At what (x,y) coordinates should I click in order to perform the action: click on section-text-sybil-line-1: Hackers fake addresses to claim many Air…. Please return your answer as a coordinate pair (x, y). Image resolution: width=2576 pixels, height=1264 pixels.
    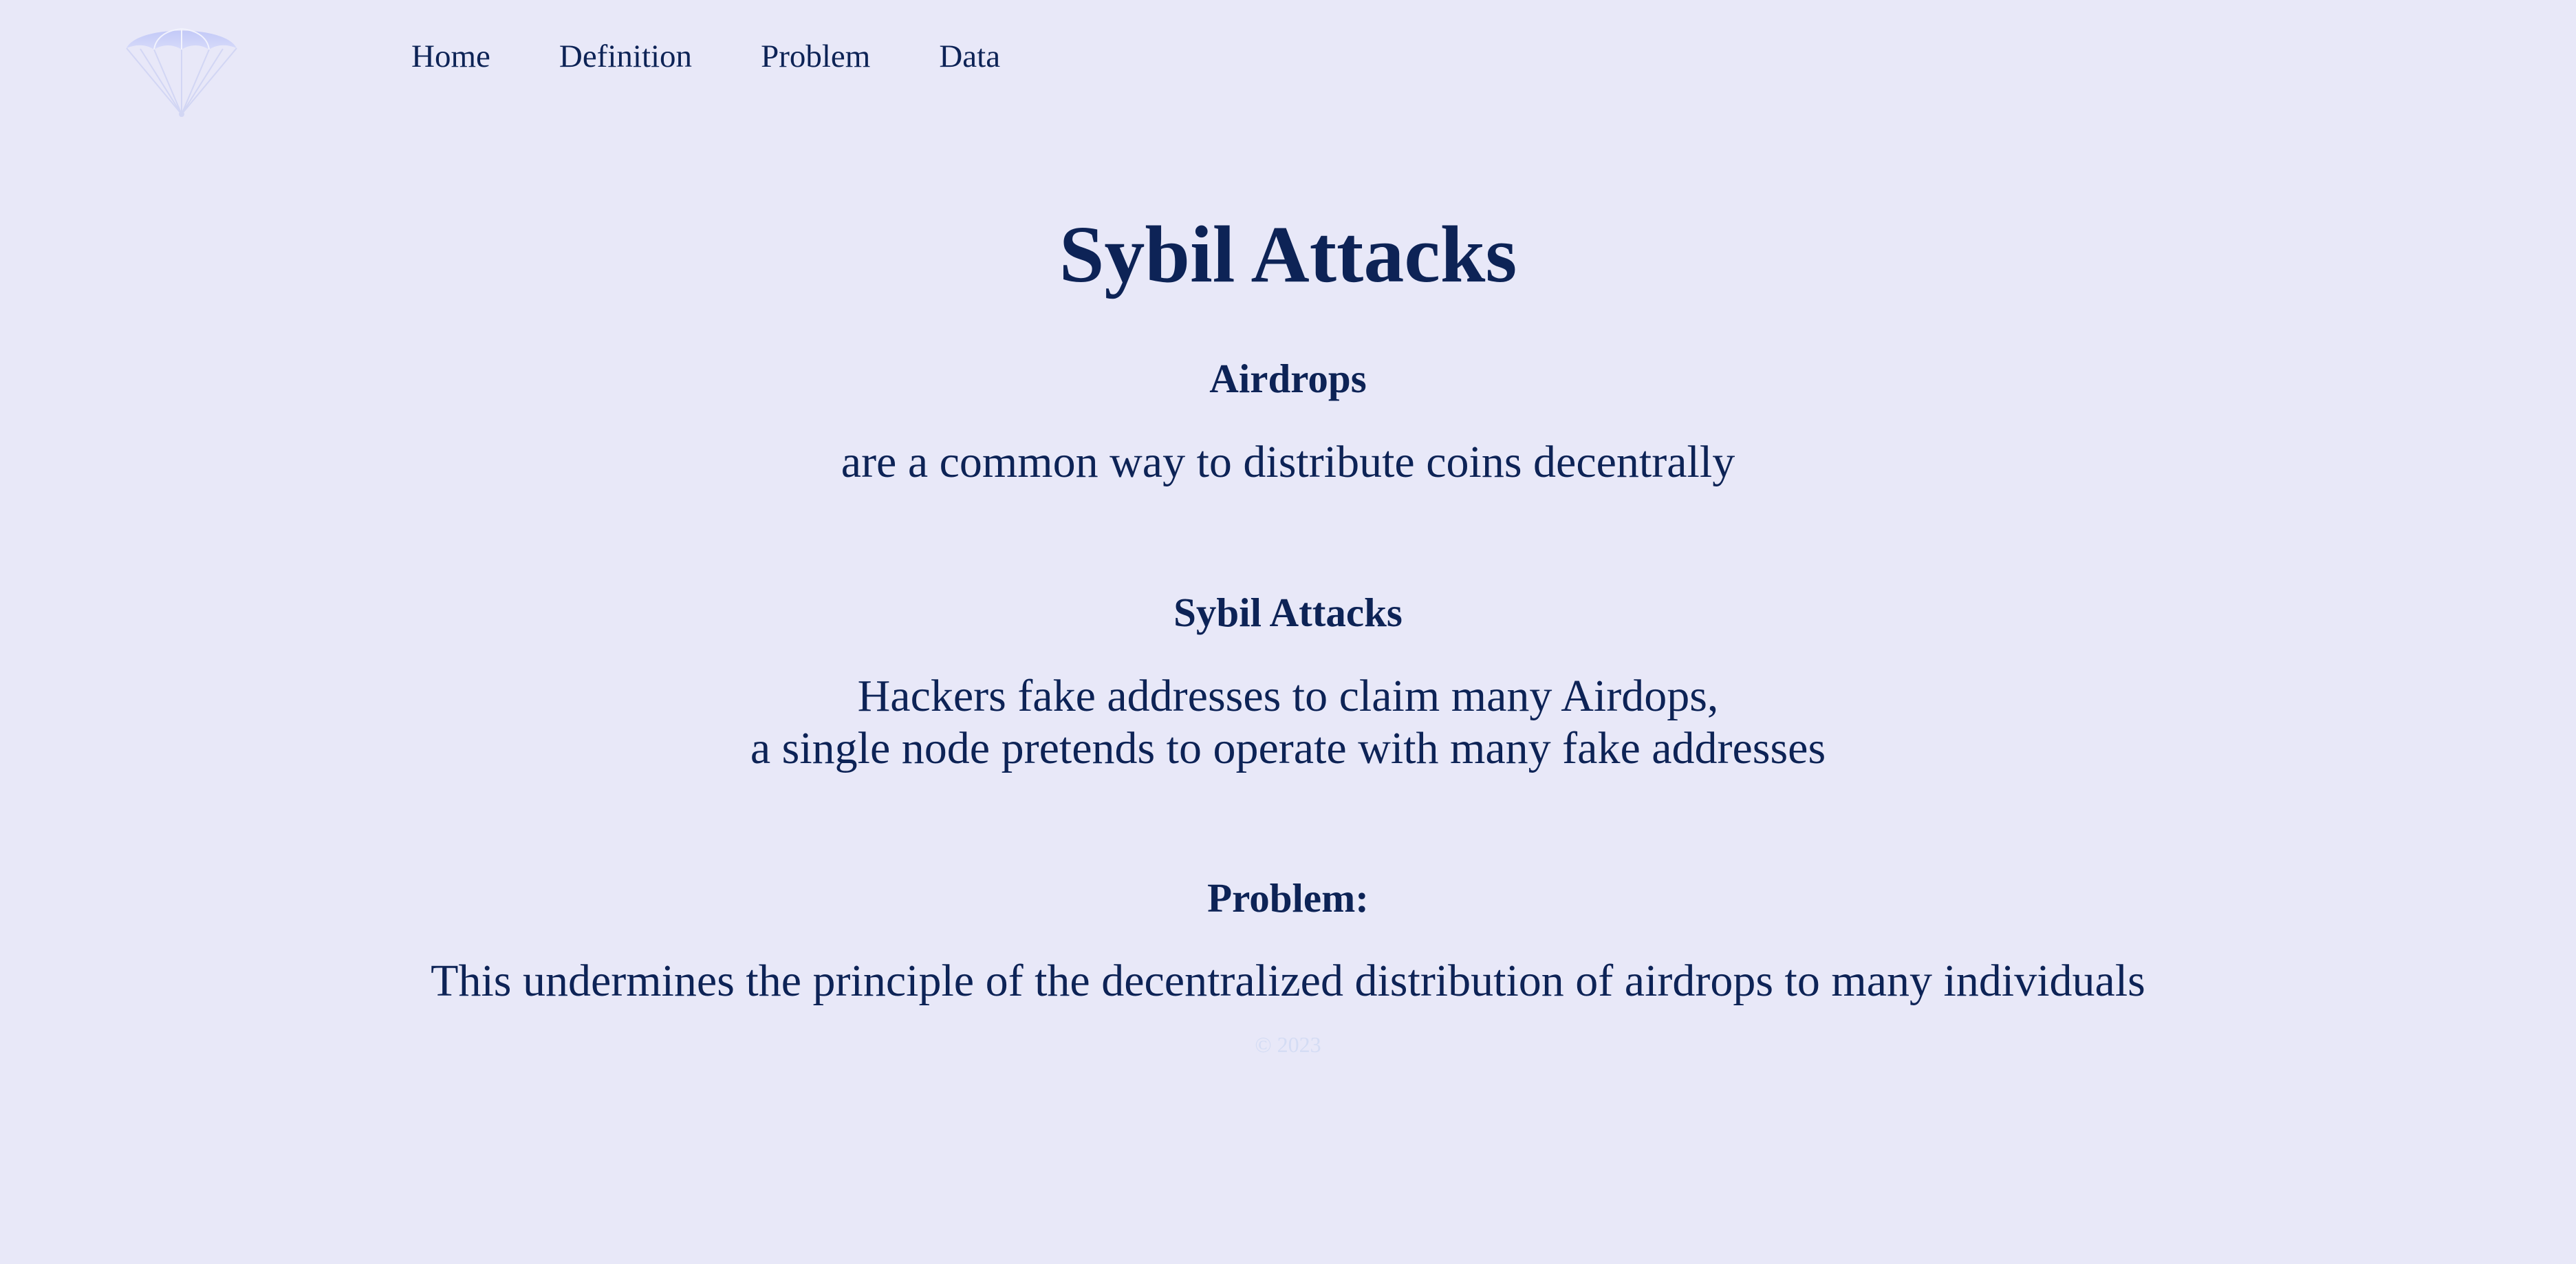
    Looking at the image, I should click on (1288, 696).